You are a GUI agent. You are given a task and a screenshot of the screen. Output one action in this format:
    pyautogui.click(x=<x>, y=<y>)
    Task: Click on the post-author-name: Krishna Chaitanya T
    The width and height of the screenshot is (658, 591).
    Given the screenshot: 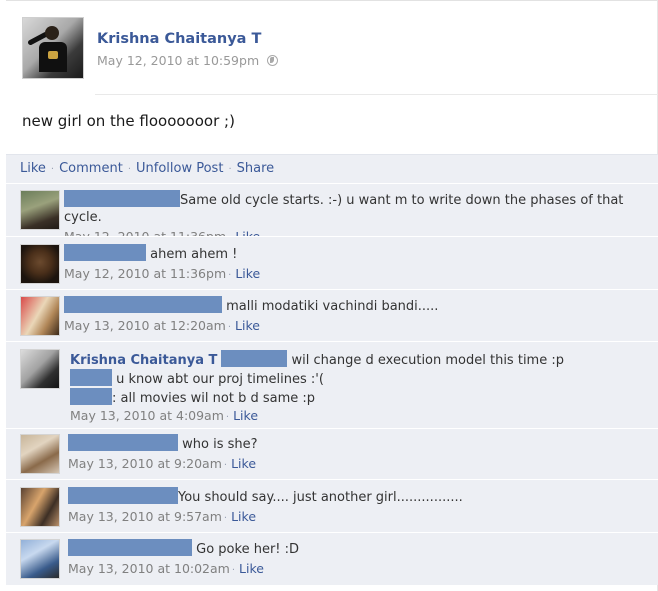 What is the action you would take?
    pyautogui.click(x=179, y=39)
    